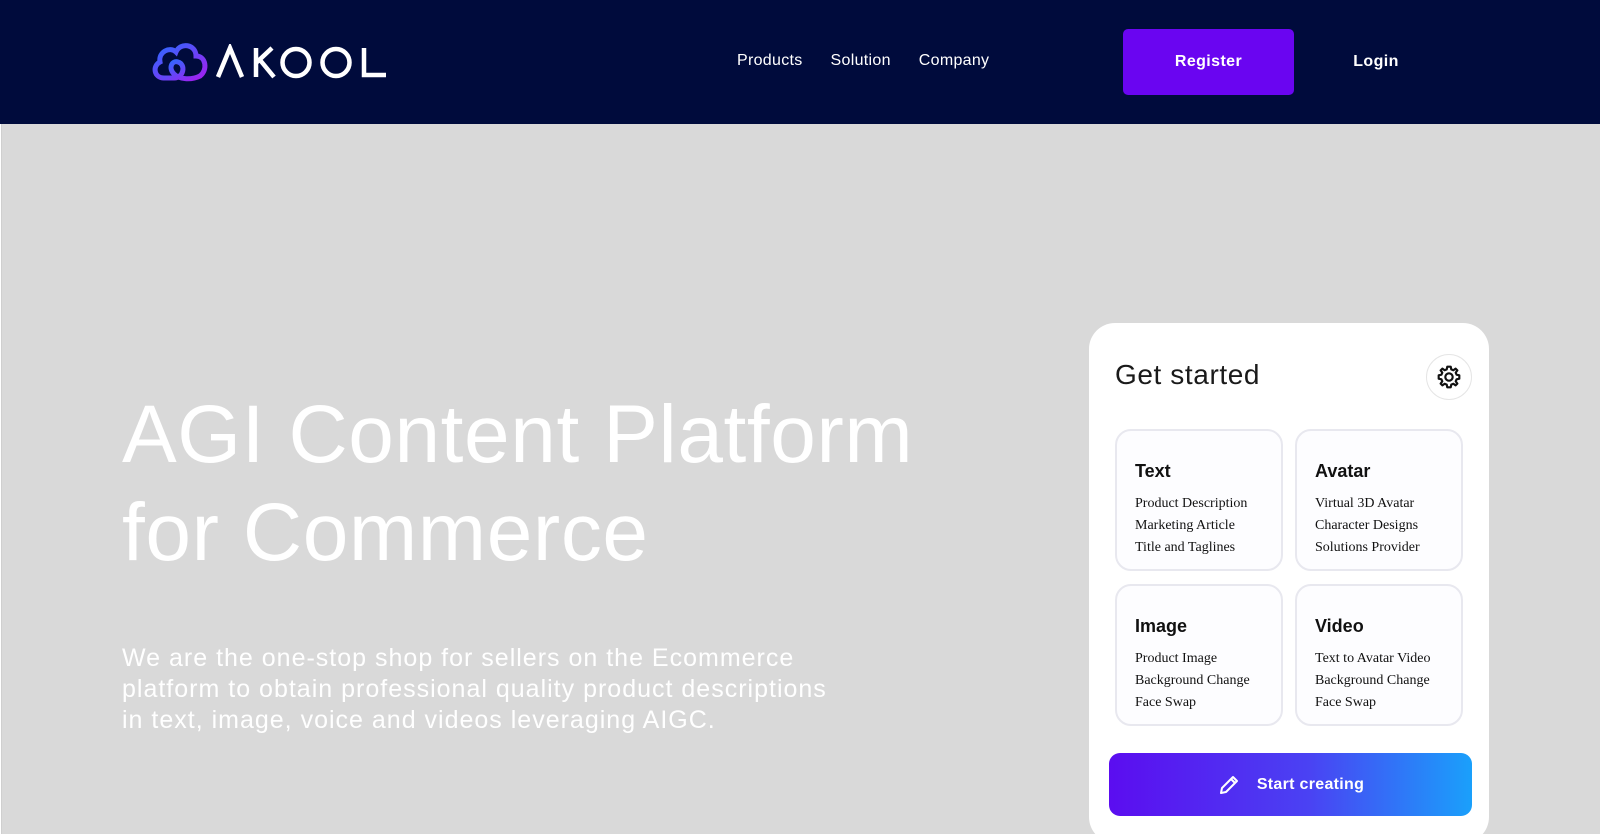  I want to click on login-button: Login, so click(1376, 62).